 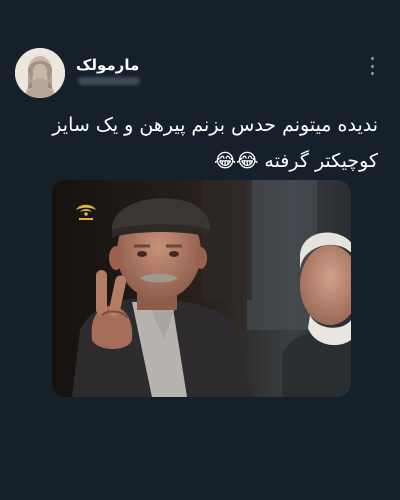 I want to click on more-vertical-icon, so click(x=372, y=58).